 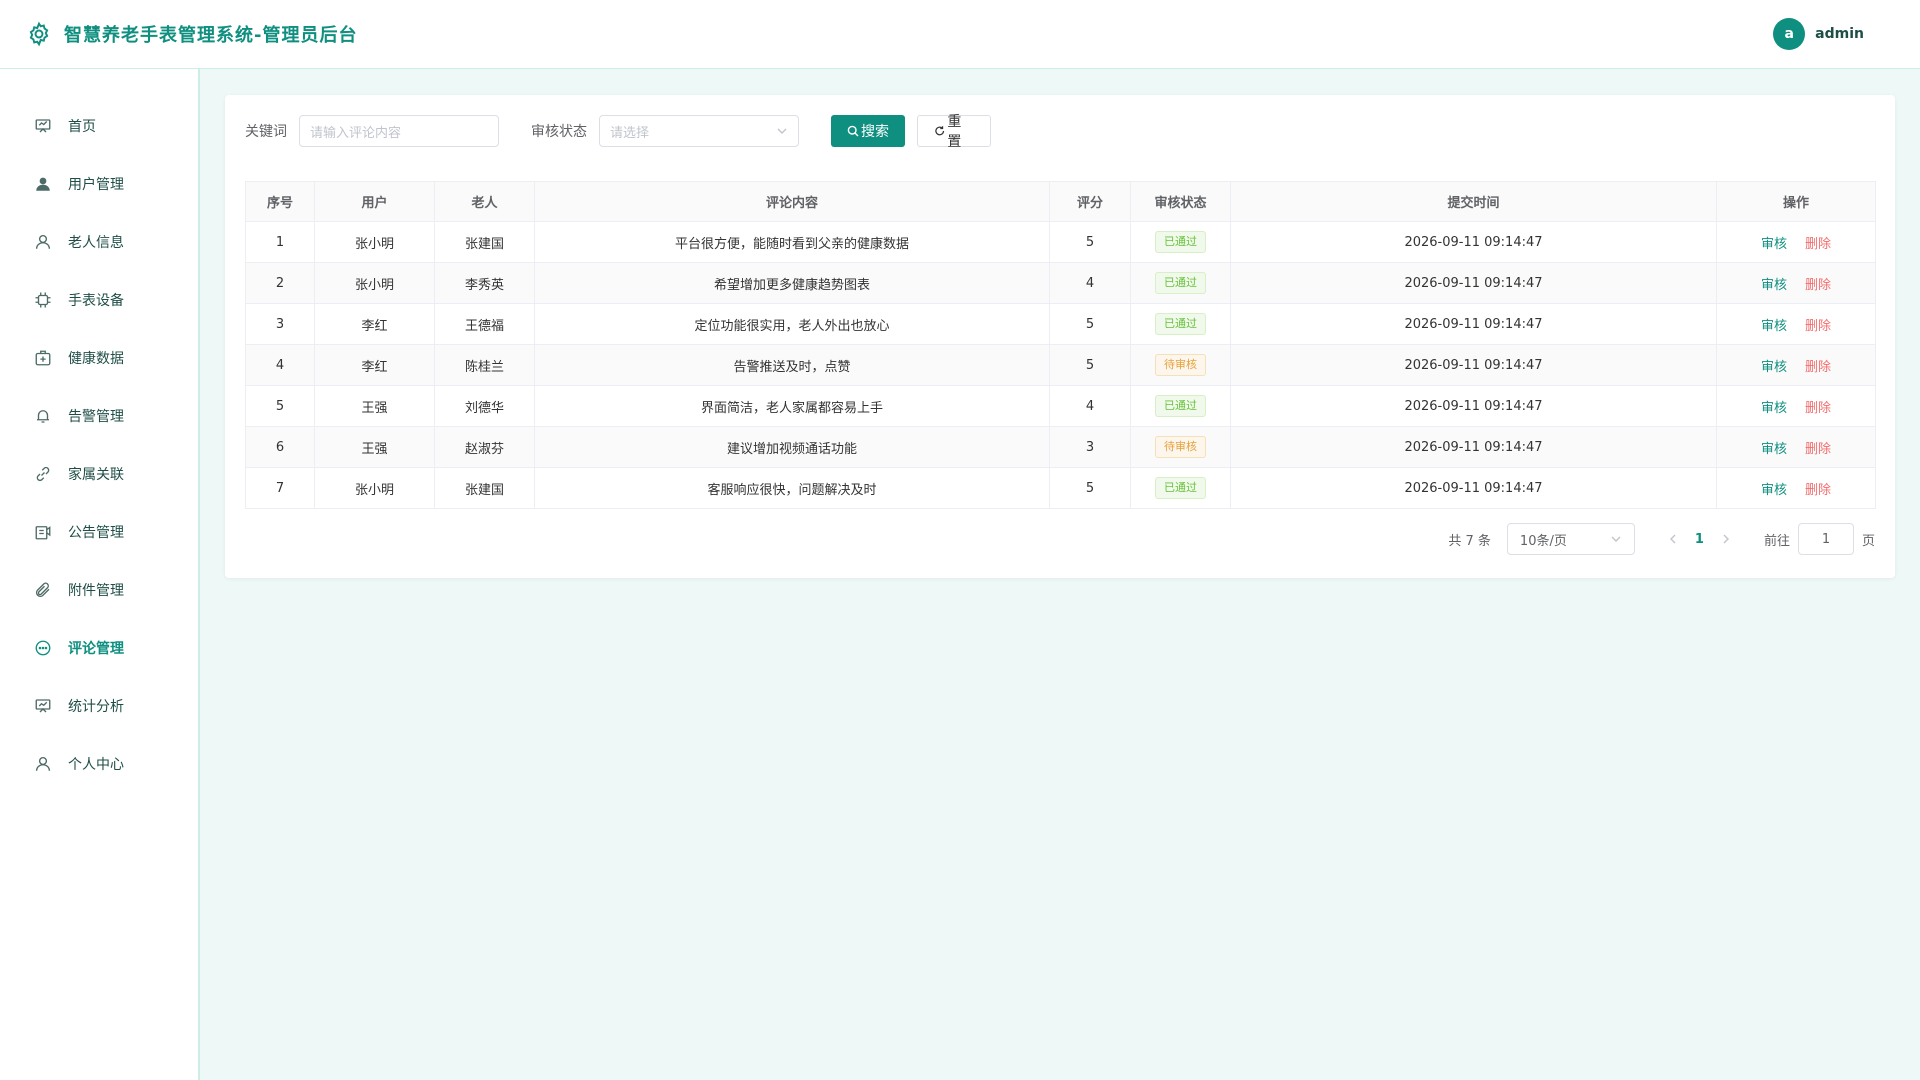 I want to click on sidebar-item-alerts: 告警管理, so click(x=99, y=416).